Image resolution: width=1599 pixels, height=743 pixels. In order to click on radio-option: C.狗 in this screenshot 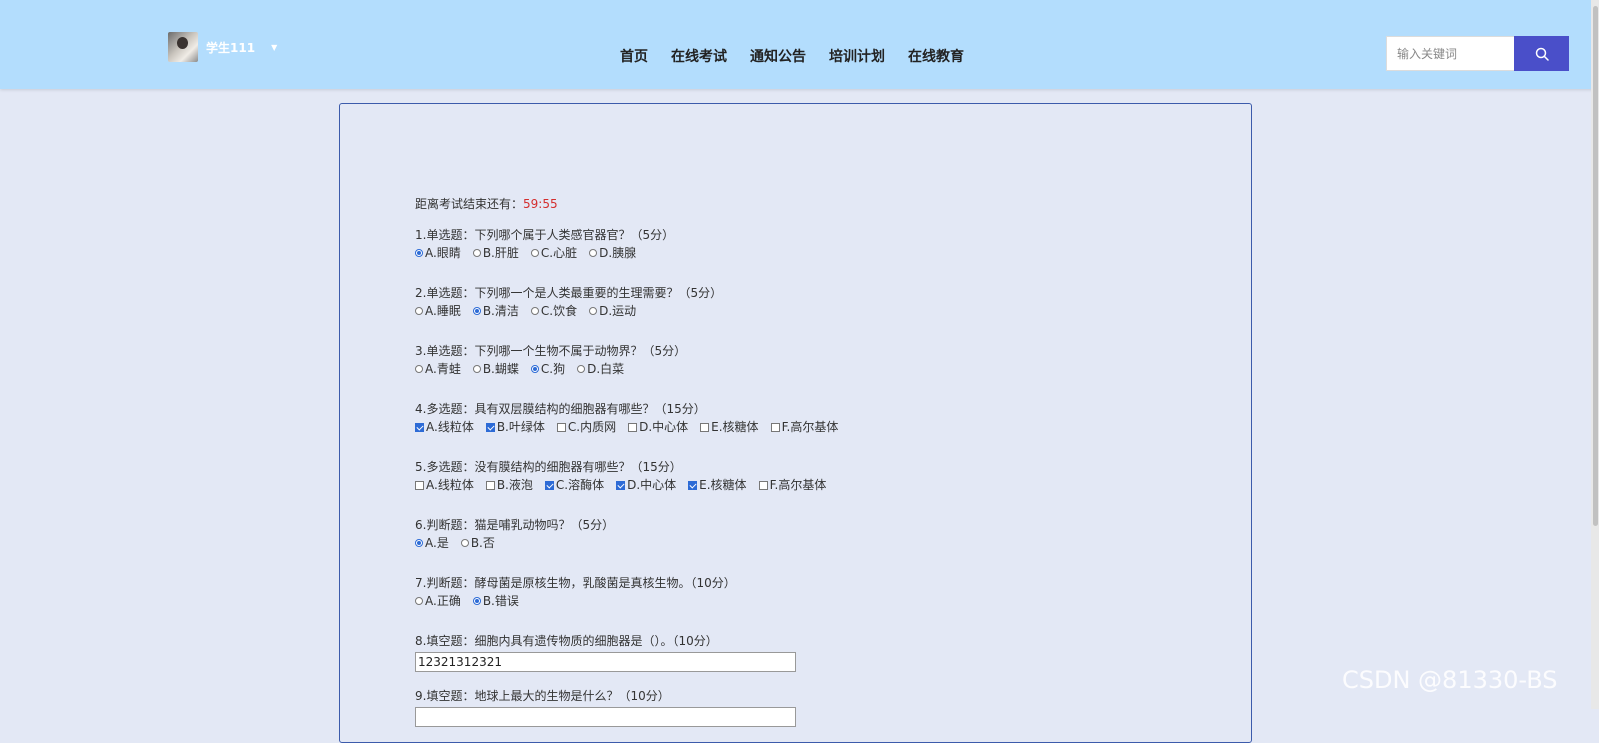, I will do `click(547, 369)`.